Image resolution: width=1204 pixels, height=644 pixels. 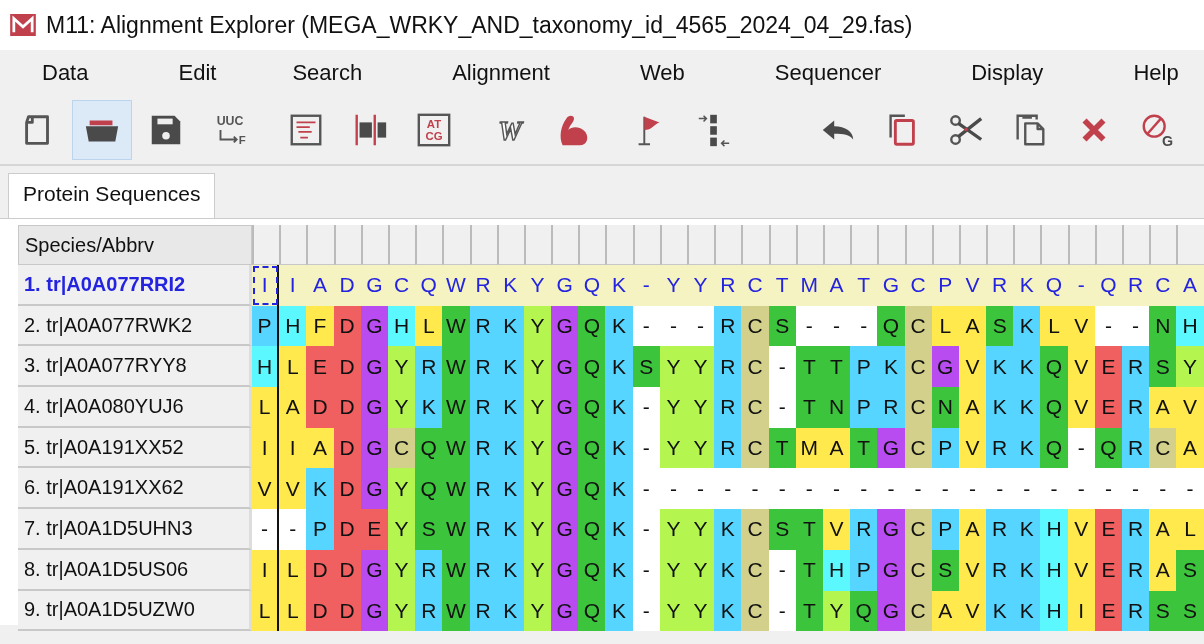 What do you see at coordinates (135, 367) in the screenshot?
I see `sequence-name: 3. tr|A0A077RYY8` at bounding box center [135, 367].